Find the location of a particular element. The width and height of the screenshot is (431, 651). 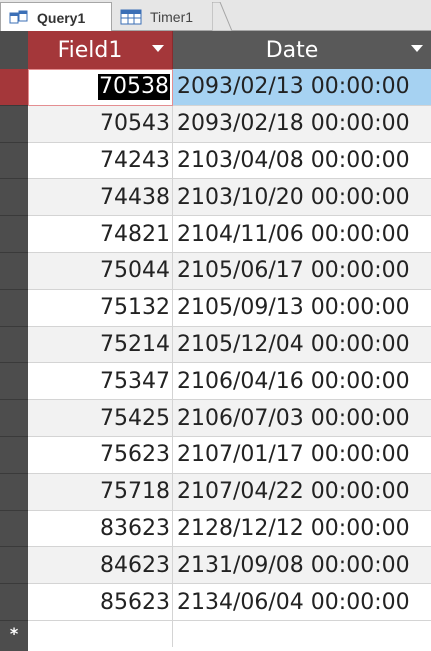

new-cell-field1 is located at coordinates (100, 633).